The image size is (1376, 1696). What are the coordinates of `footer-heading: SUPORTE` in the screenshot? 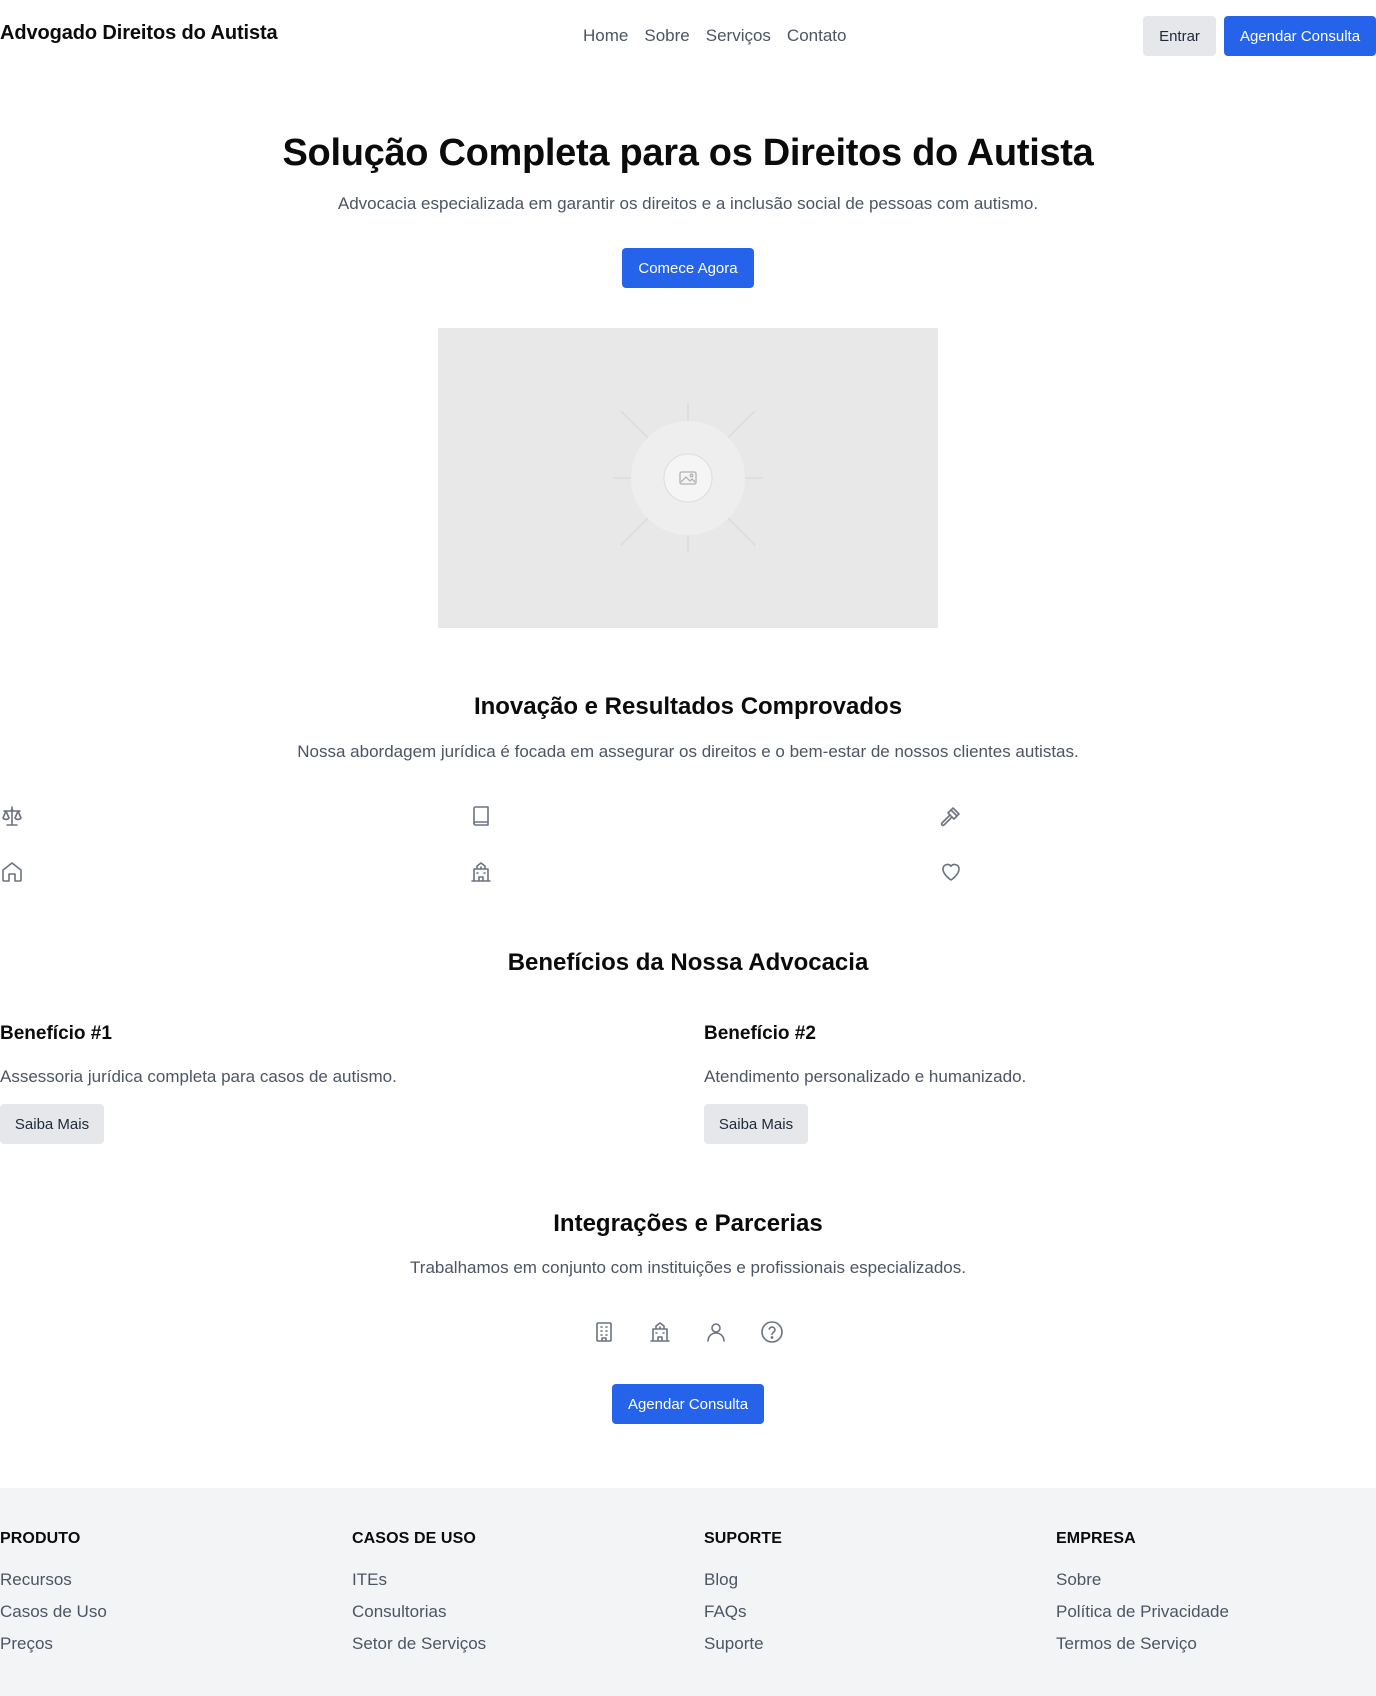 It's located at (743, 1538).